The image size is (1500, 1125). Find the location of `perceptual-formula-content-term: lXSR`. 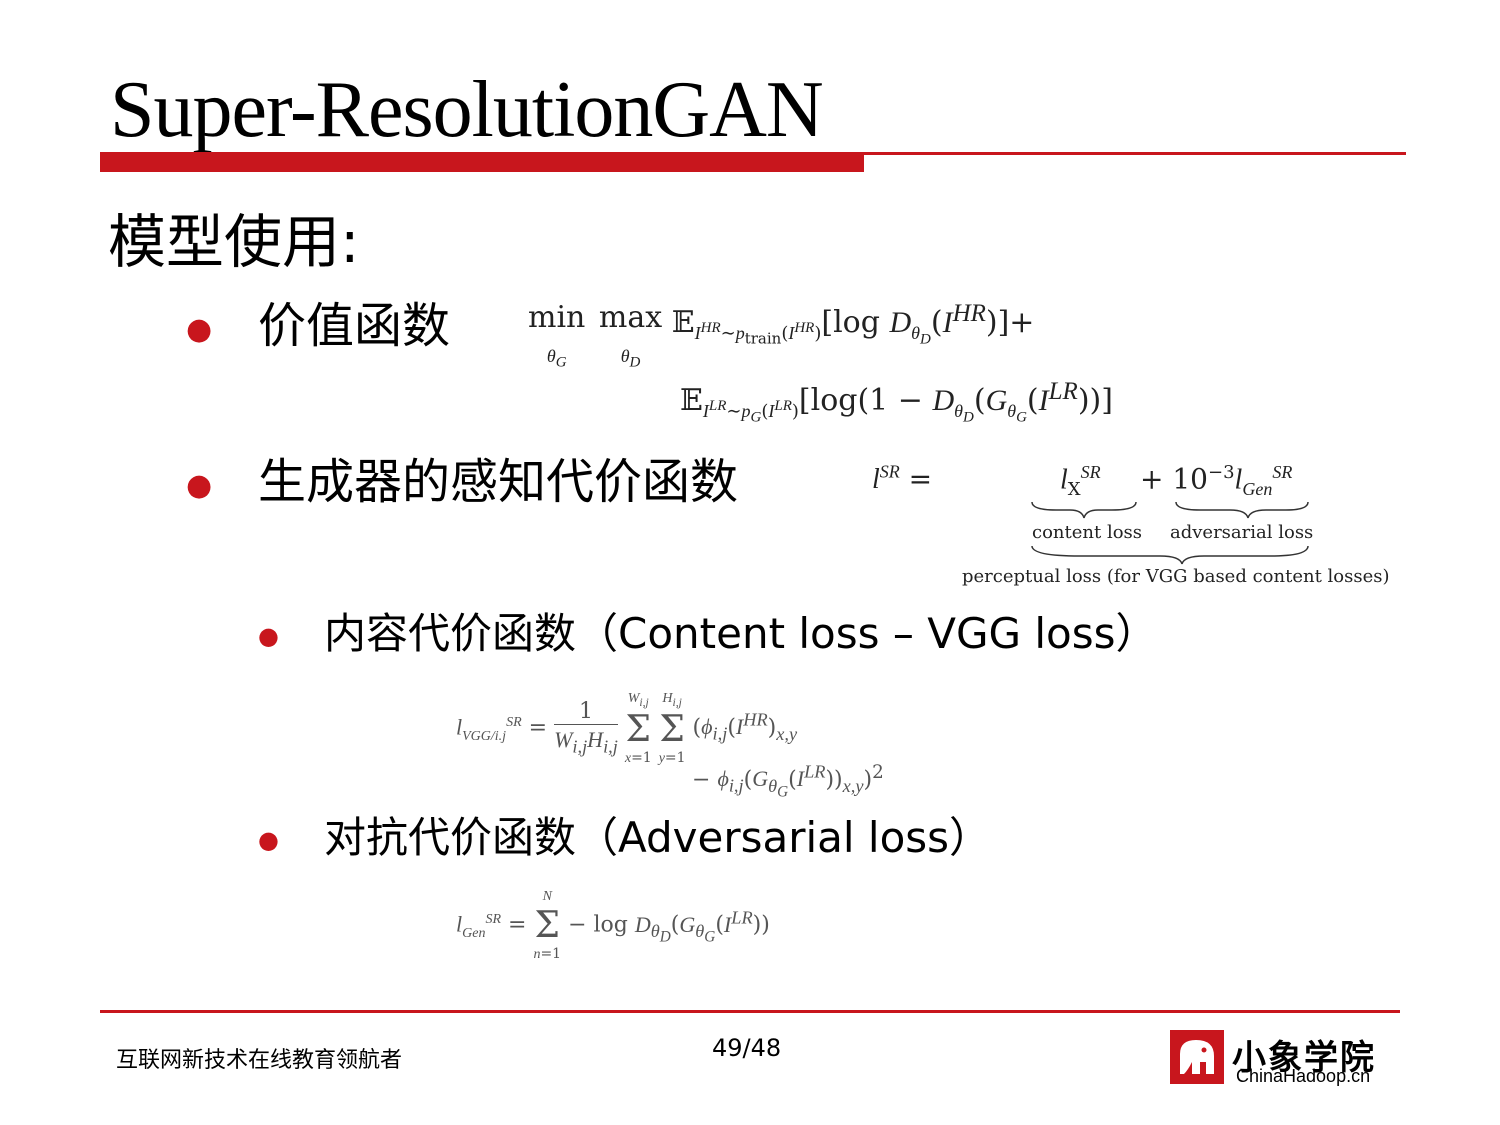

perceptual-formula-content-term: lXSR is located at coordinates (1080, 481).